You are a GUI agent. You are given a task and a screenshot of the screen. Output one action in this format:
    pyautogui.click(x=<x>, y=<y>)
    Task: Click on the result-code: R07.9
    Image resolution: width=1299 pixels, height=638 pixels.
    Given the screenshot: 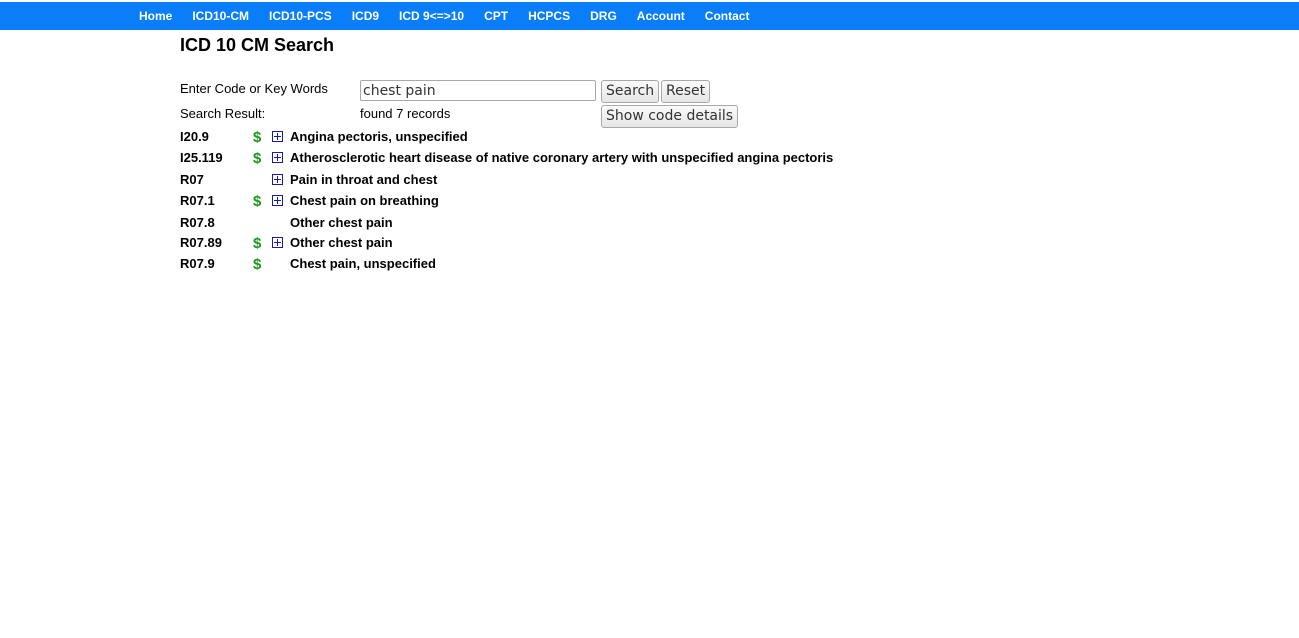 What is the action you would take?
    pyautogui.click(x=197, y=263)
    